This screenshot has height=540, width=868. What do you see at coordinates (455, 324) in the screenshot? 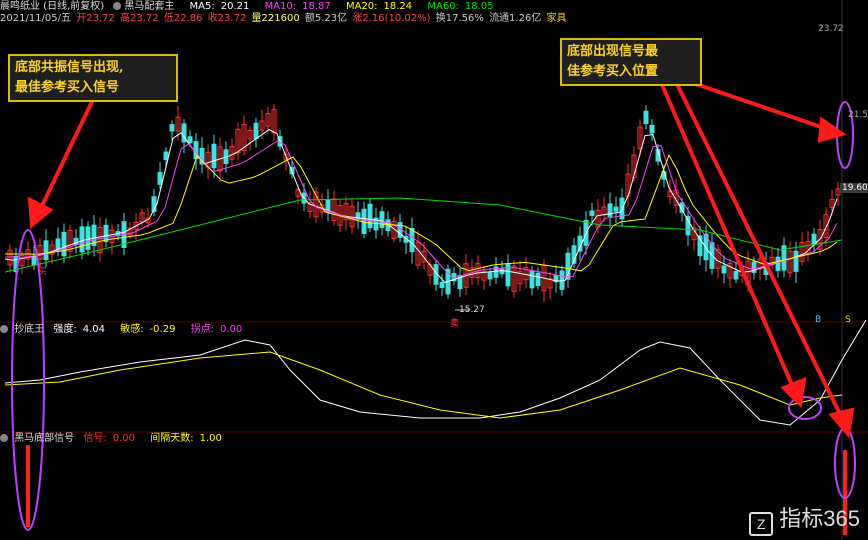
I see `sell-tag: 卖` at bounding box center [455, 324].